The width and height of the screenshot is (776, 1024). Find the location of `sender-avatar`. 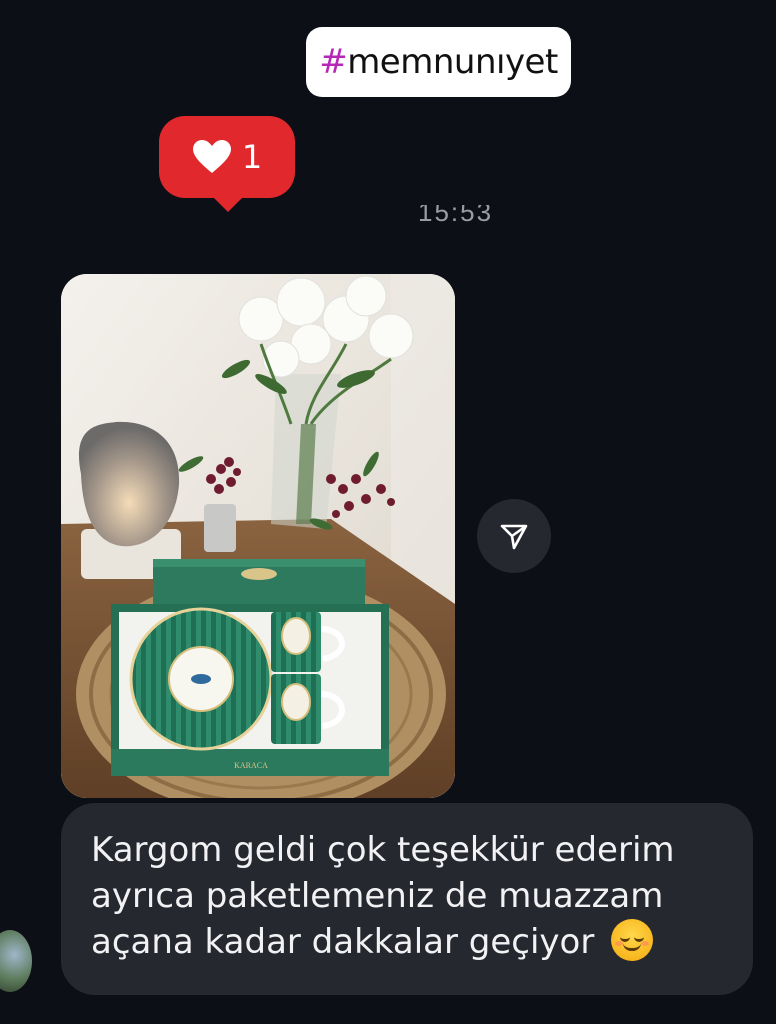

sender-avatar is located at coordinates (16, 961).